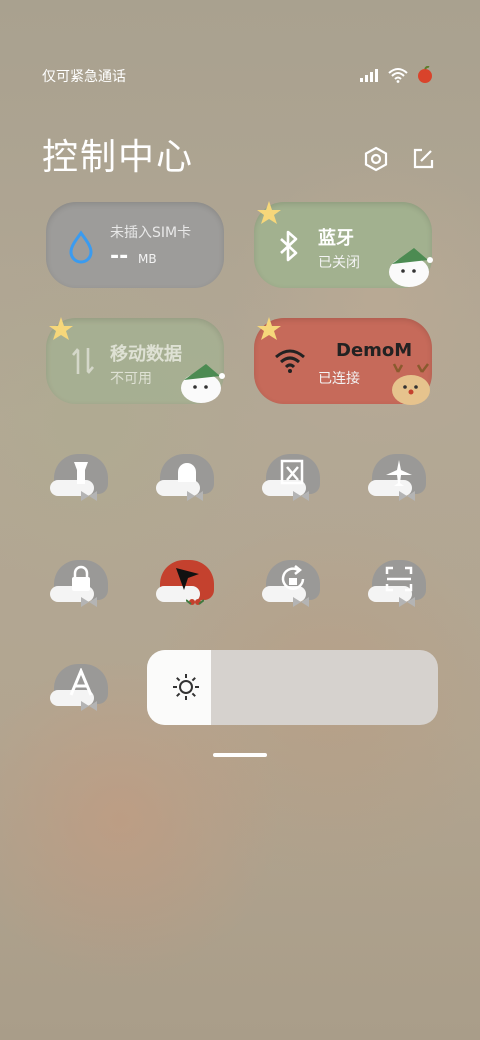 This screenshot has height=1040, width=480. What do you see at coordinates (83, 361) in the screenshot?
I see `data-arrows-icon` at bounding box center [83, 361].